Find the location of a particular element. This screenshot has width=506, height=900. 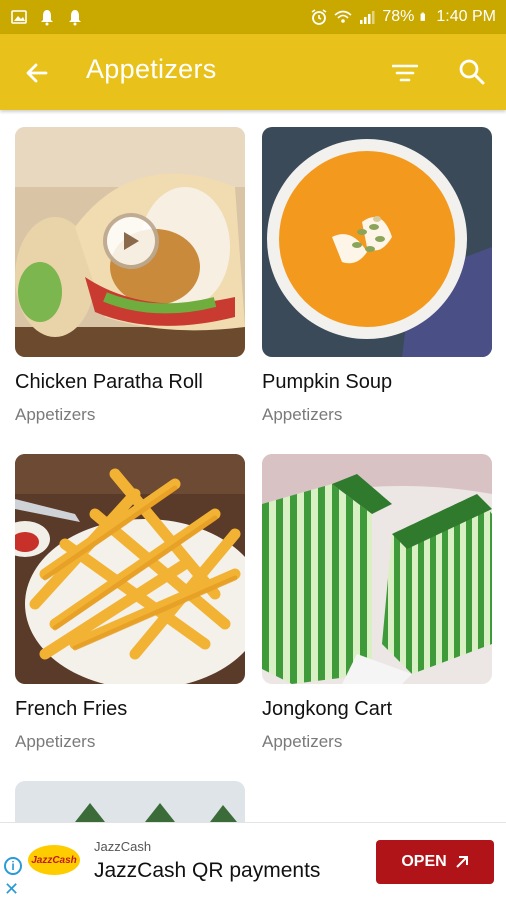

pumpkin-soup-image is located at coordinates (377, 242).